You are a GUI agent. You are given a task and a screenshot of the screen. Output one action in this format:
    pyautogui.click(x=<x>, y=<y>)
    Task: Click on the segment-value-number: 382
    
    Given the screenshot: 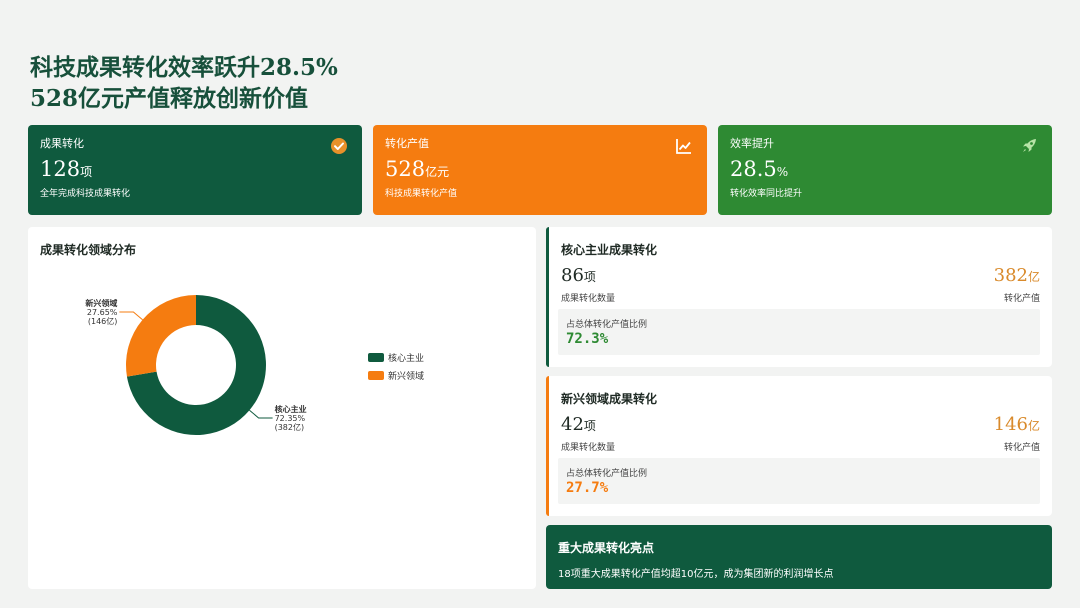 What is the action you would take?
    pyautogui.click(x=1010, y=275)
    